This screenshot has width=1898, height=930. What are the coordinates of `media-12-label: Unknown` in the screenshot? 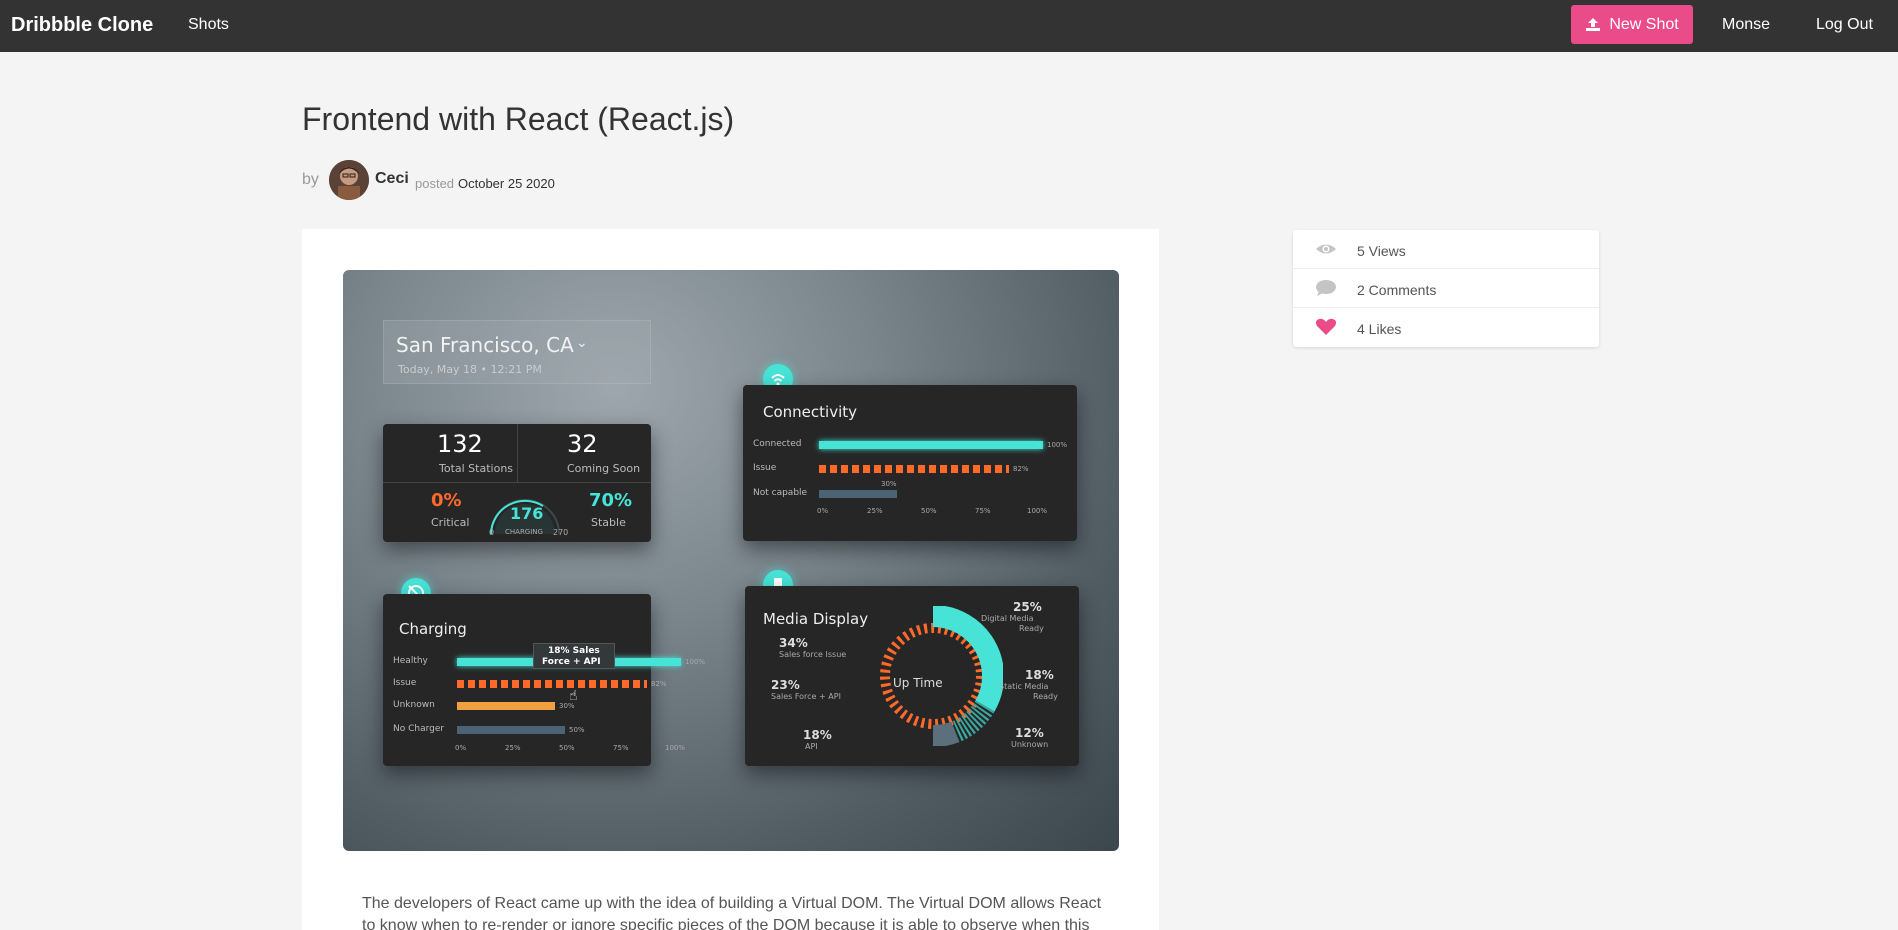 It's located at (1030, 744).